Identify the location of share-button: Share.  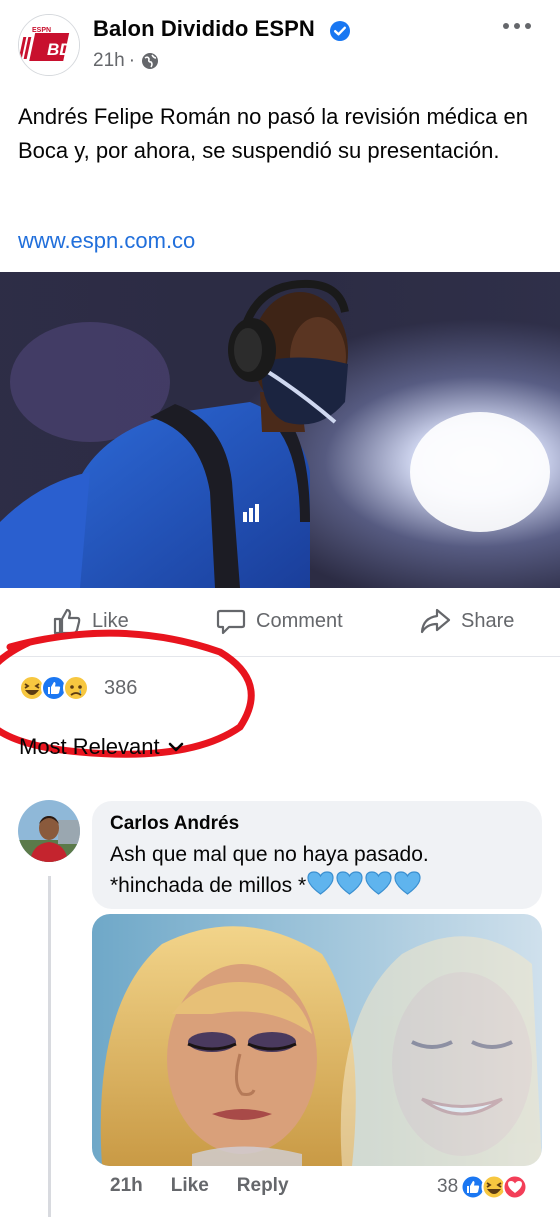
(466, 621).